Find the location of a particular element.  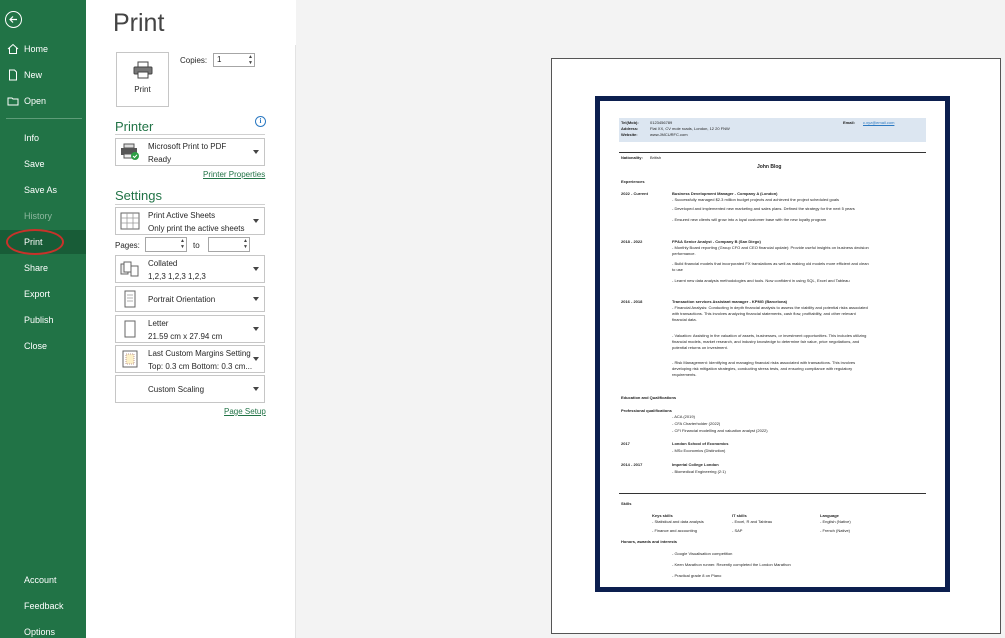

language-item: - English (Native) is located at coordinates (835, 521).